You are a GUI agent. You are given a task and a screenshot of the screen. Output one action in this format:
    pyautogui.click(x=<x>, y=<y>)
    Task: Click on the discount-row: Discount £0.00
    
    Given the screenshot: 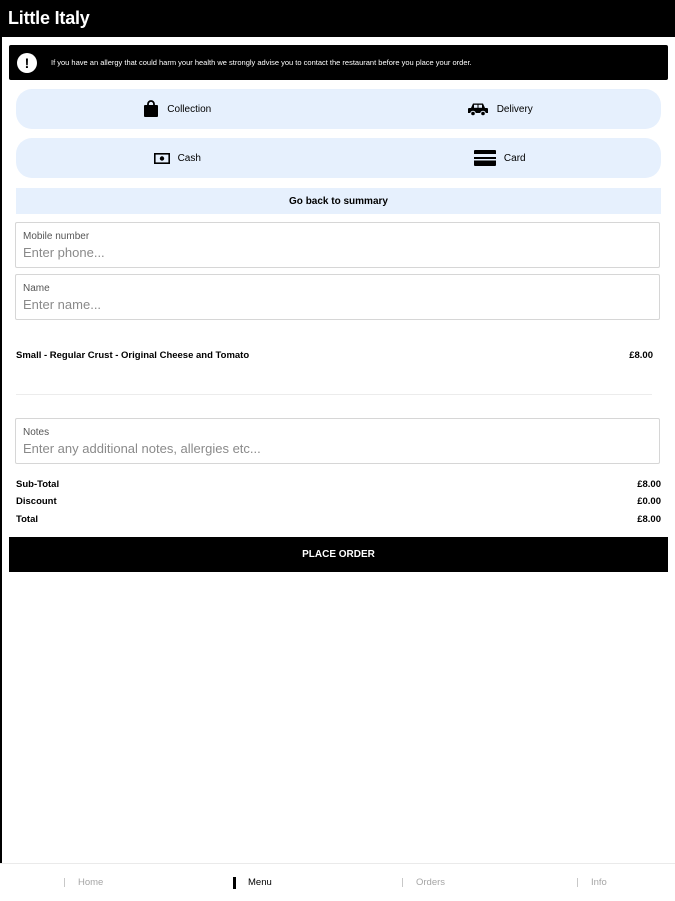 What is the action you would take?
    pyautogui.click(x=338, y=501)
    